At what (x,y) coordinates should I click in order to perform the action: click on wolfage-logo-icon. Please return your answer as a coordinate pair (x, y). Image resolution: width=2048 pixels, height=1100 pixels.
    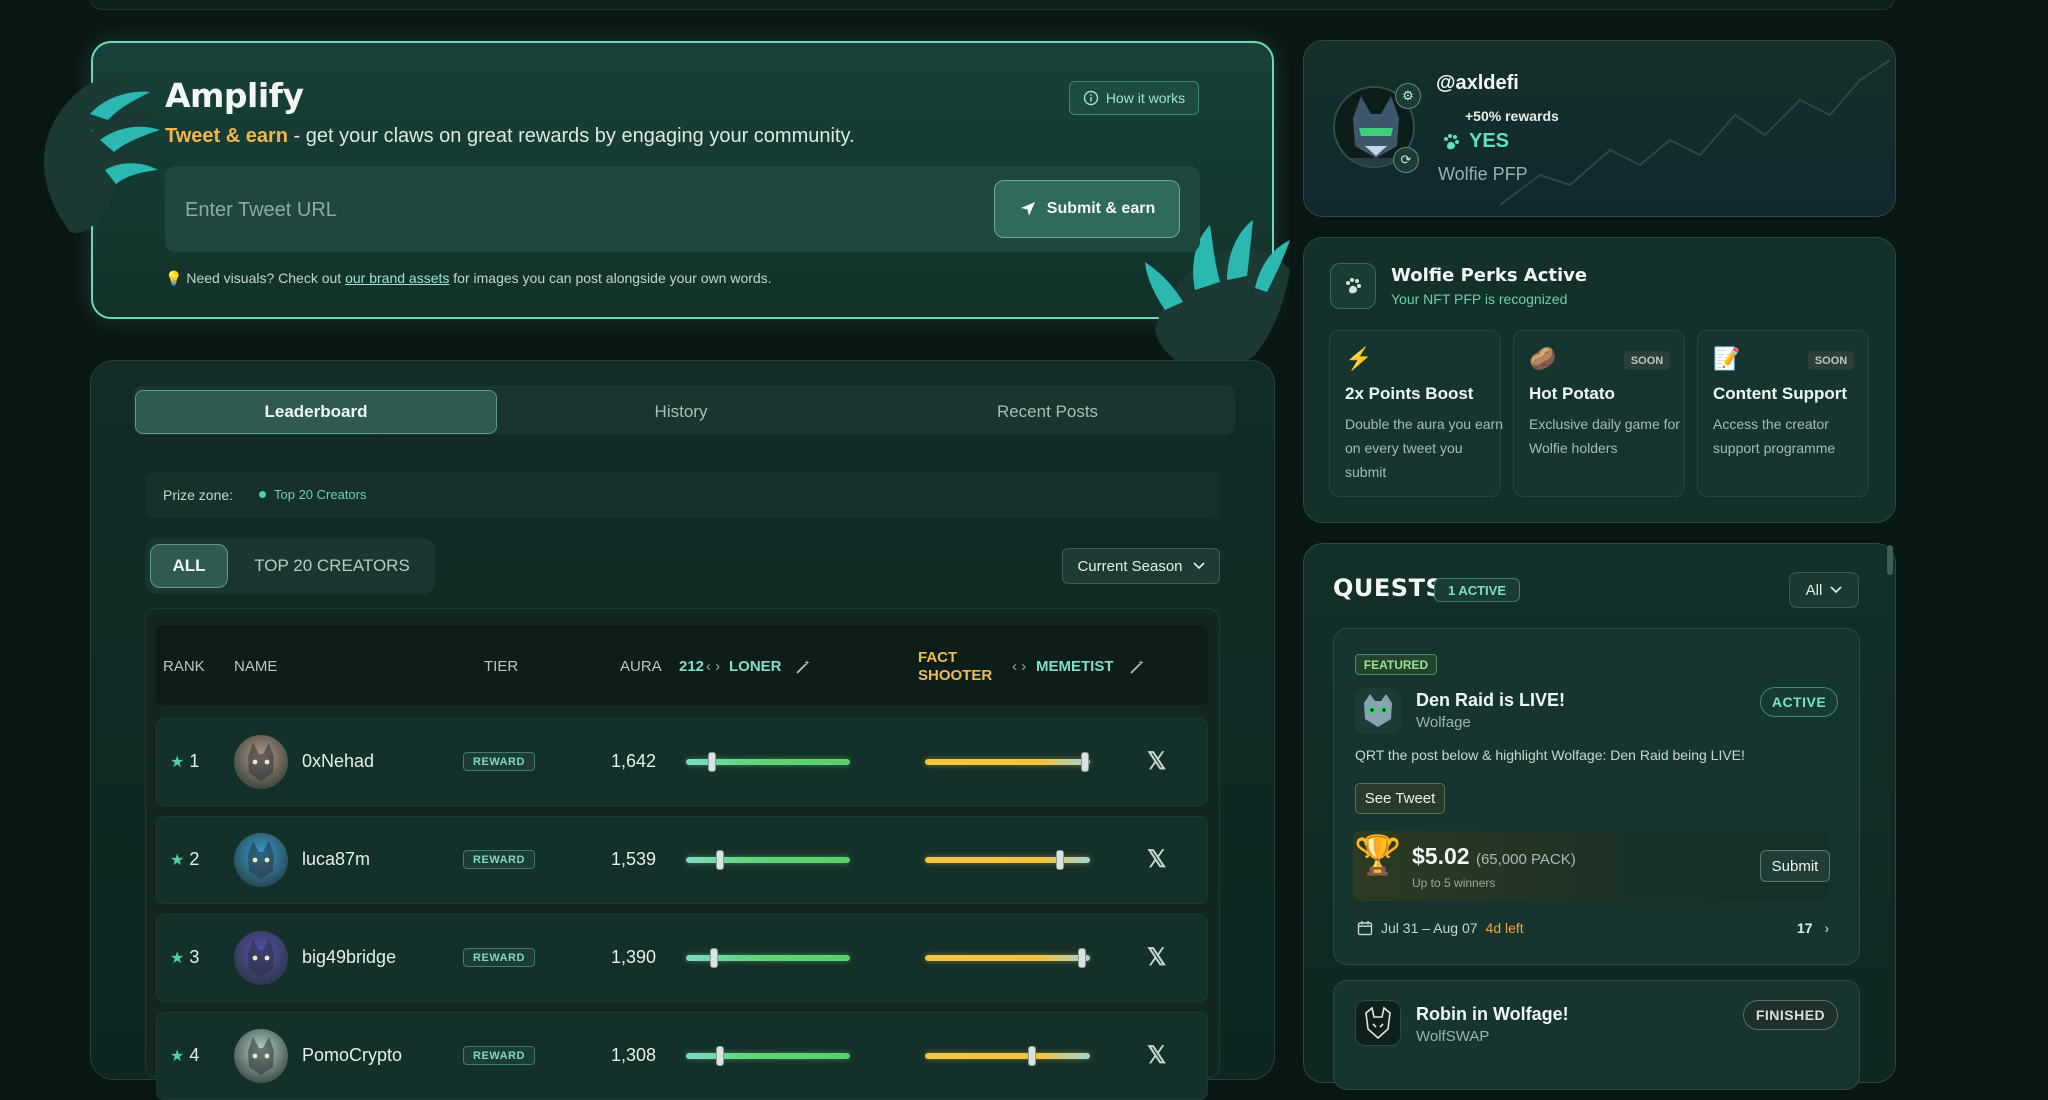
    Looking at the image, I should click on (1378, 711).